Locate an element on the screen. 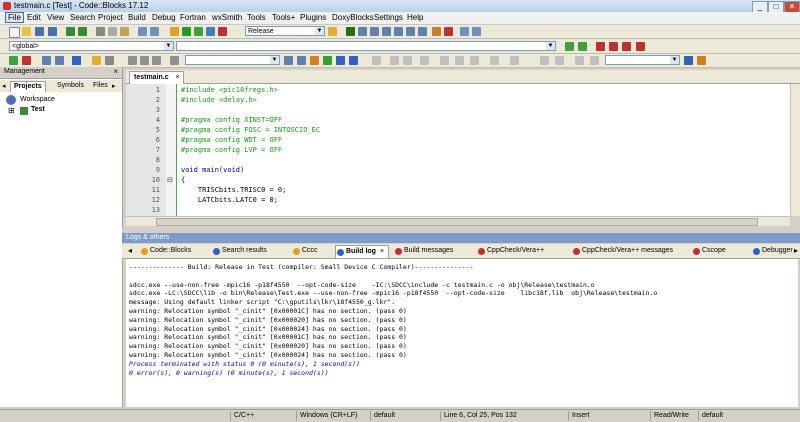 The image size is (800, 422). properties-icon is located at coordinates (109, 60).